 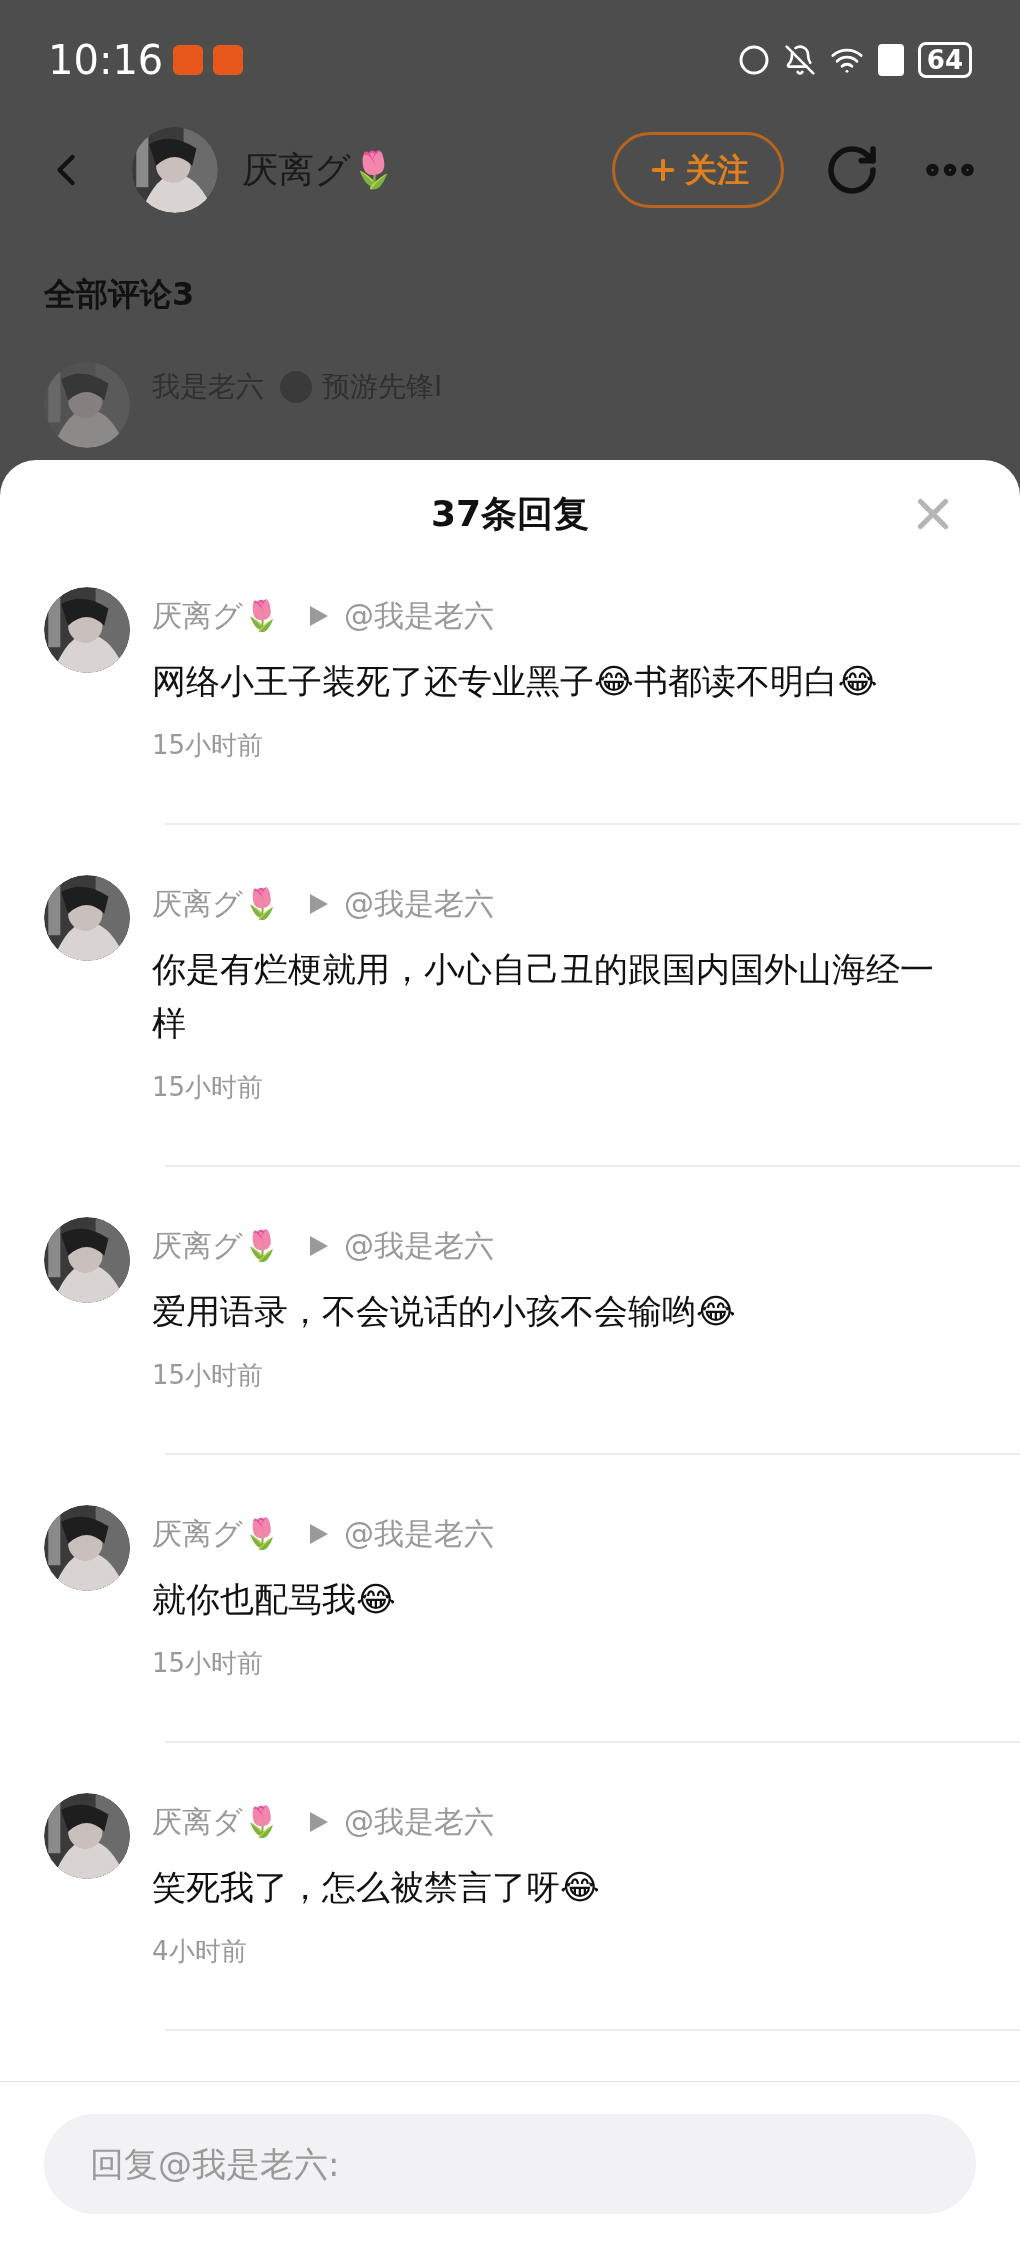 What do you see at coordinates (376, 1888) in the screenshot?
I see `comment-text: 笑死我了，怎么被禁言了呀😂` at bounding box center [376, 1888].